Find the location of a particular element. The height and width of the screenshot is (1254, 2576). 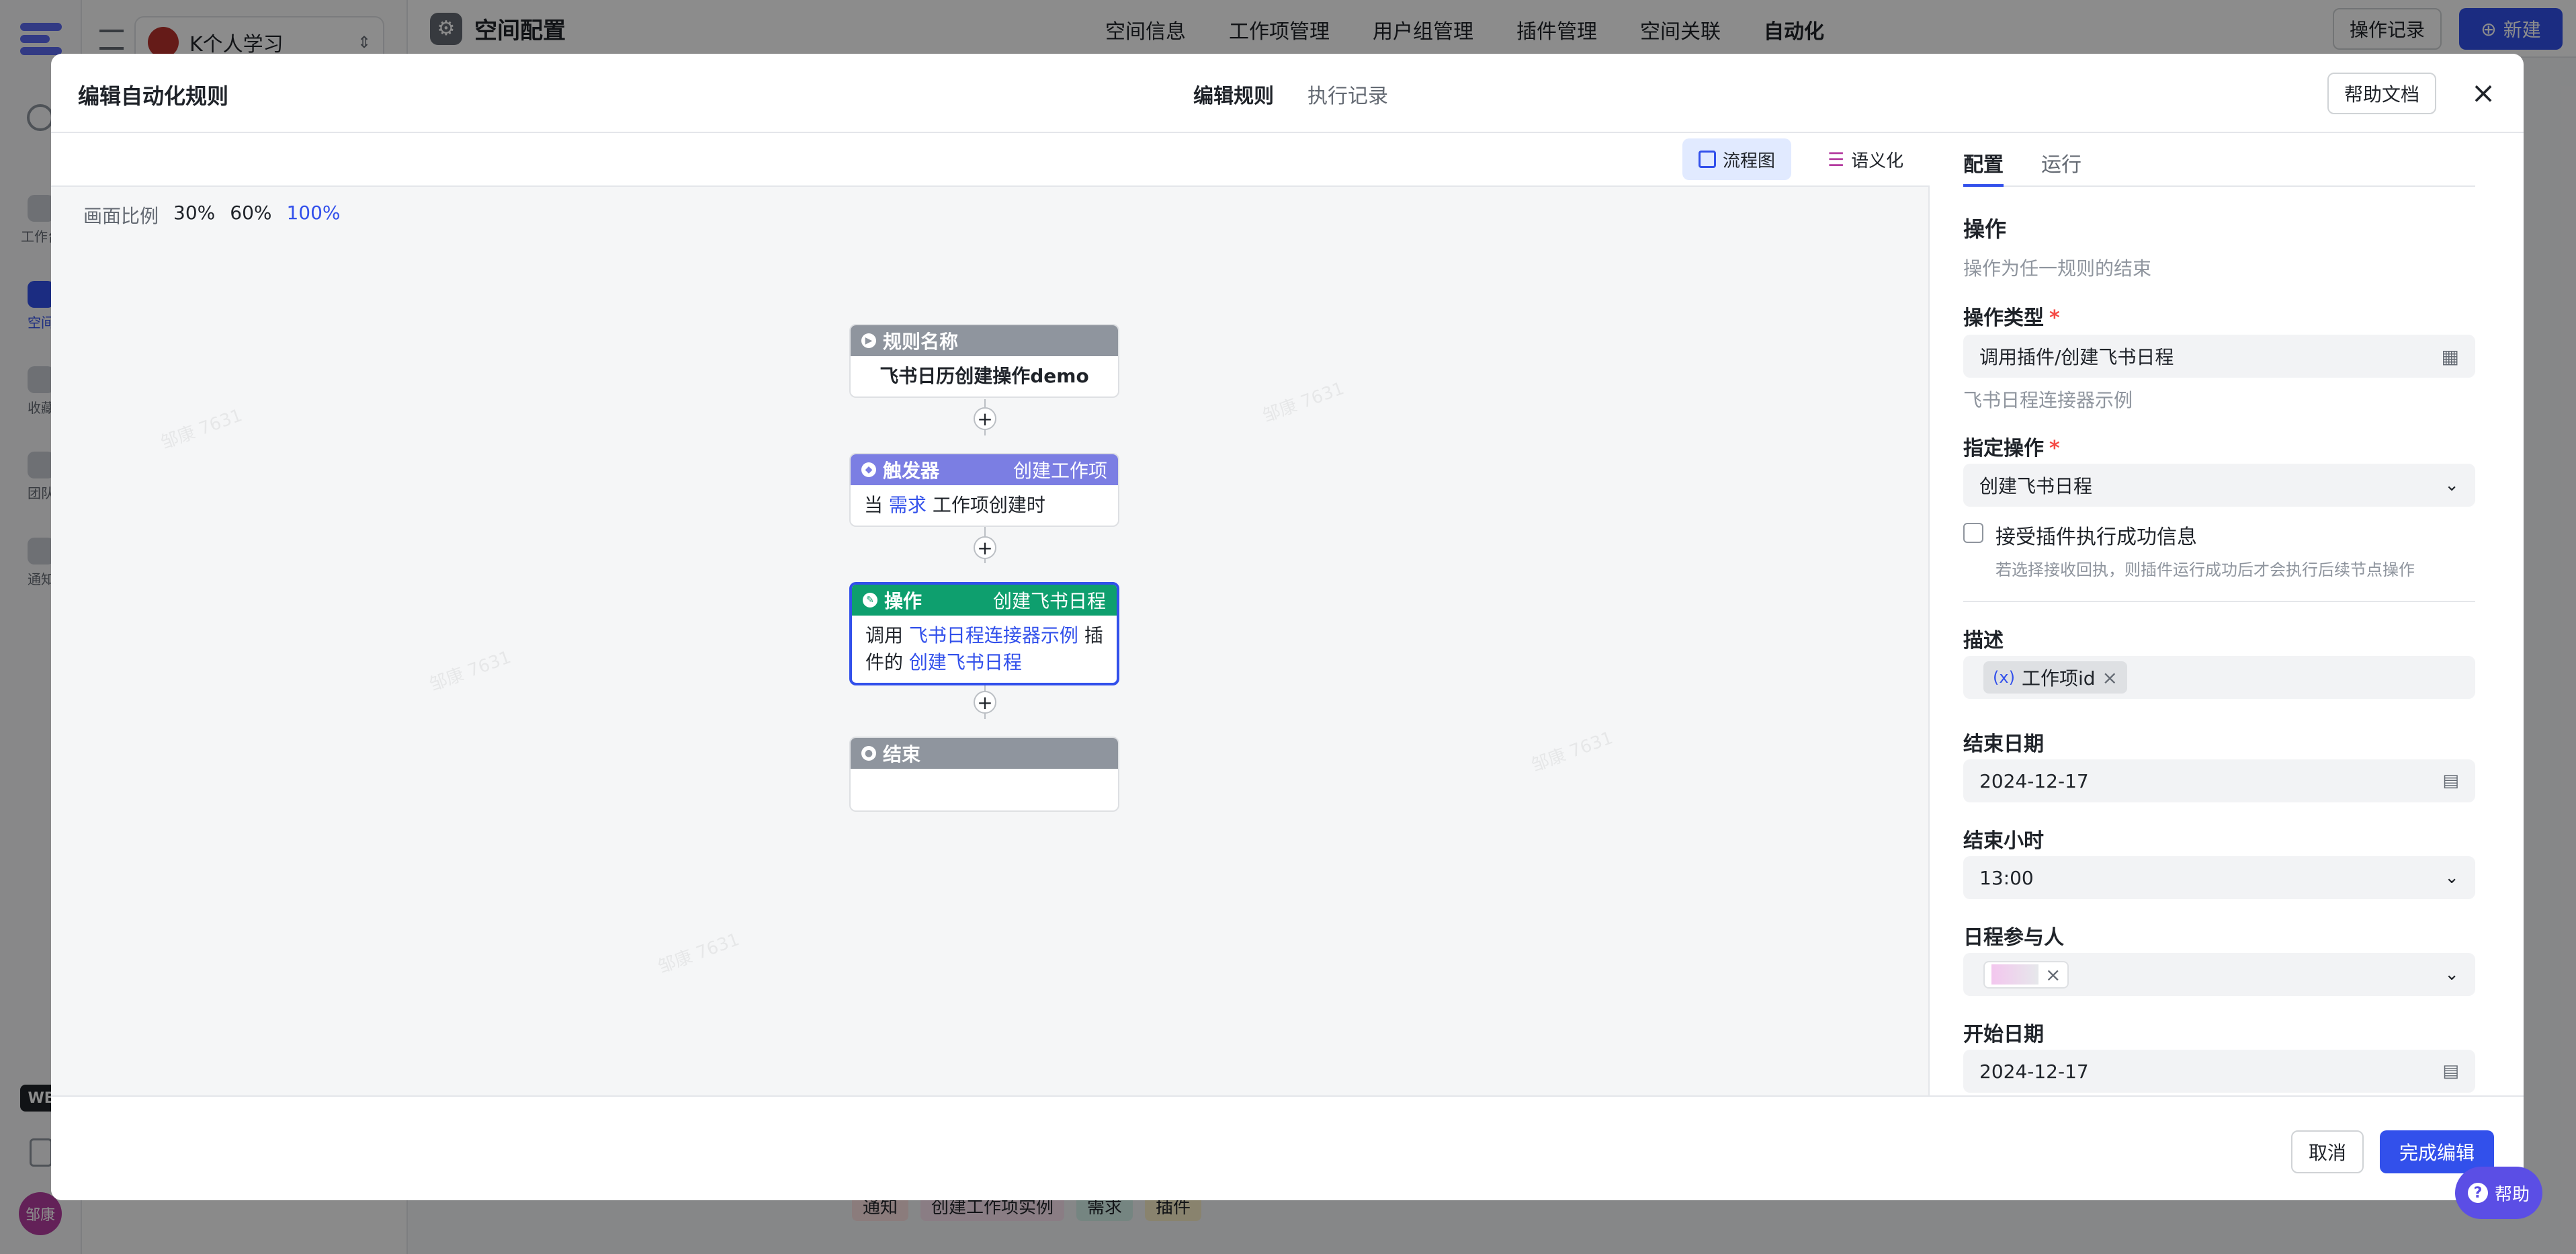

modal-footer: 取消 完成编辑 is located at coordinates (1287, 1147).